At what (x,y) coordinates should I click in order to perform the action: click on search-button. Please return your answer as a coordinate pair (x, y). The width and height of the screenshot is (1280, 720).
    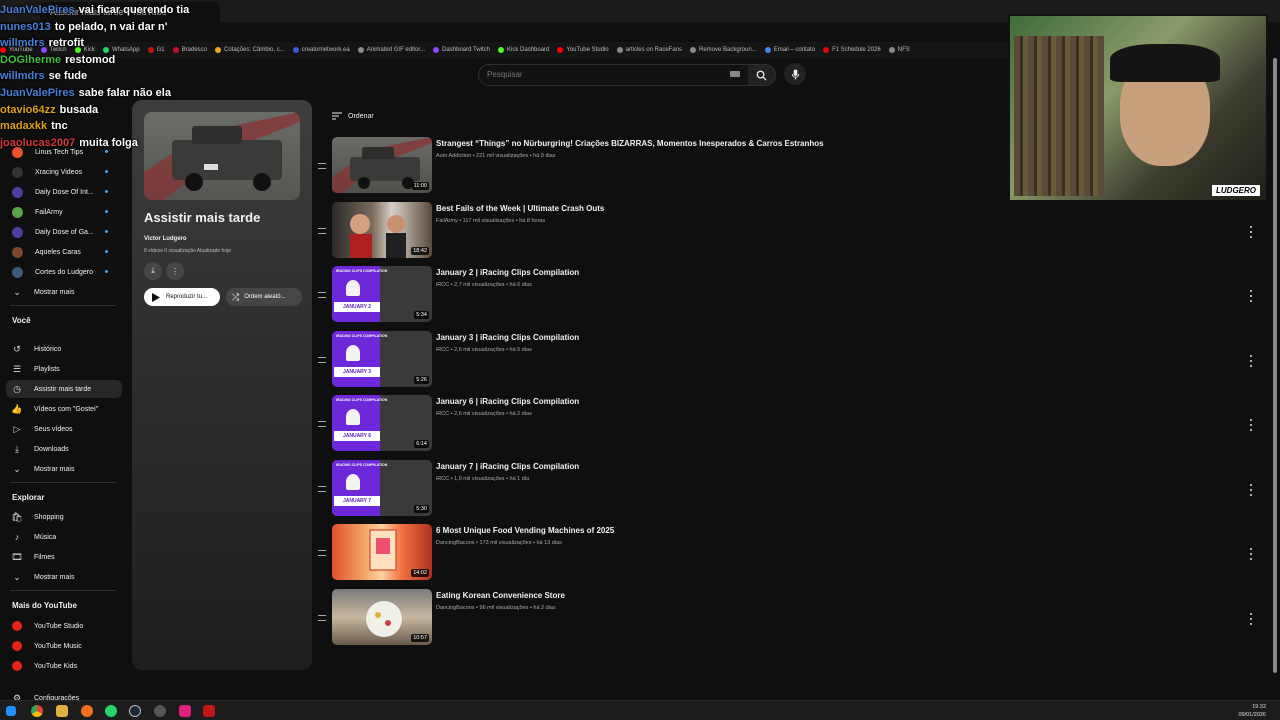
    Looking at the image, I should click on (762, 75).